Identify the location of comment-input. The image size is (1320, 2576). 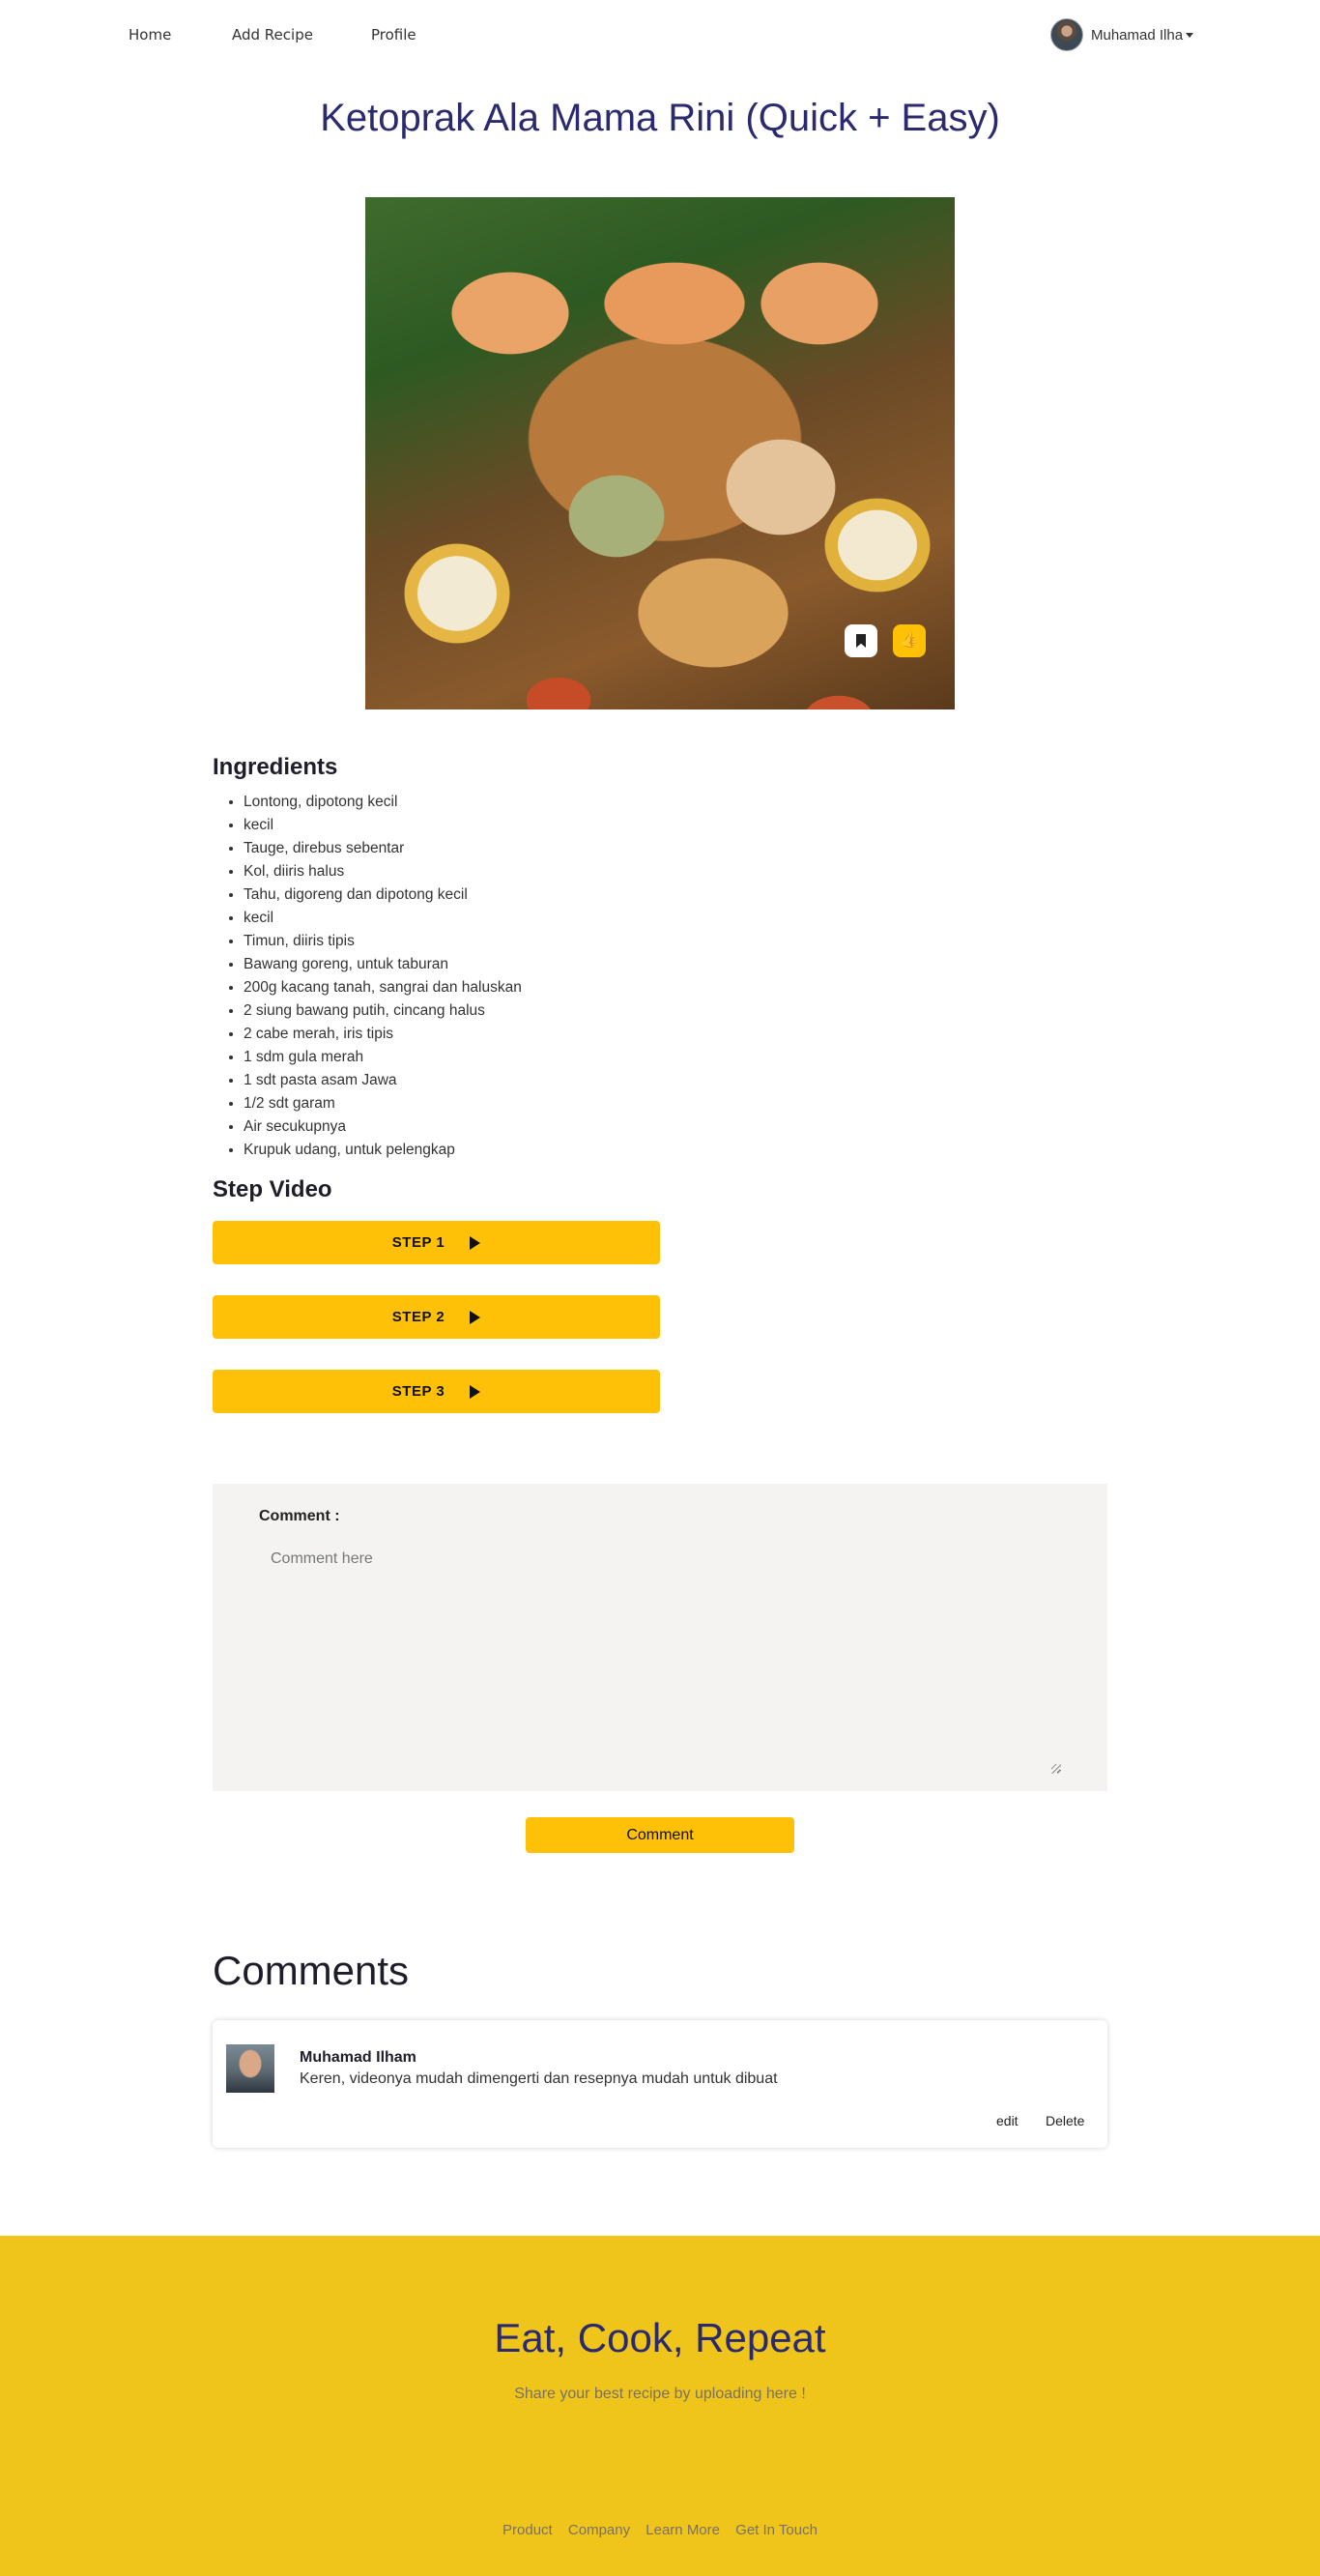
(660, 1655).